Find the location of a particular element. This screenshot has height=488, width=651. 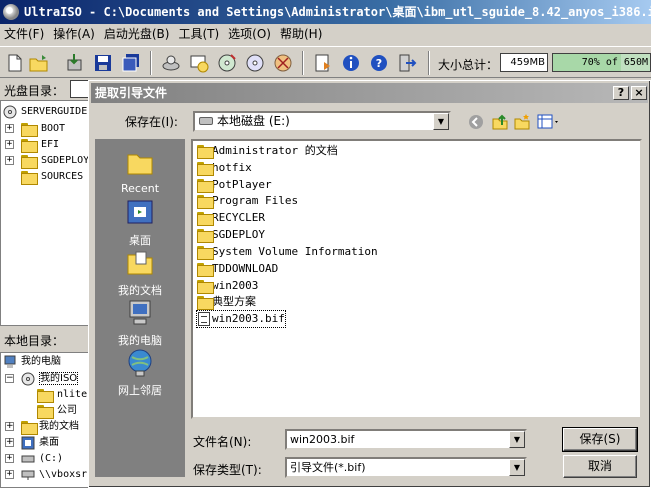

dialog-title: 提取引导文件 is located at coordinates (131, 93).